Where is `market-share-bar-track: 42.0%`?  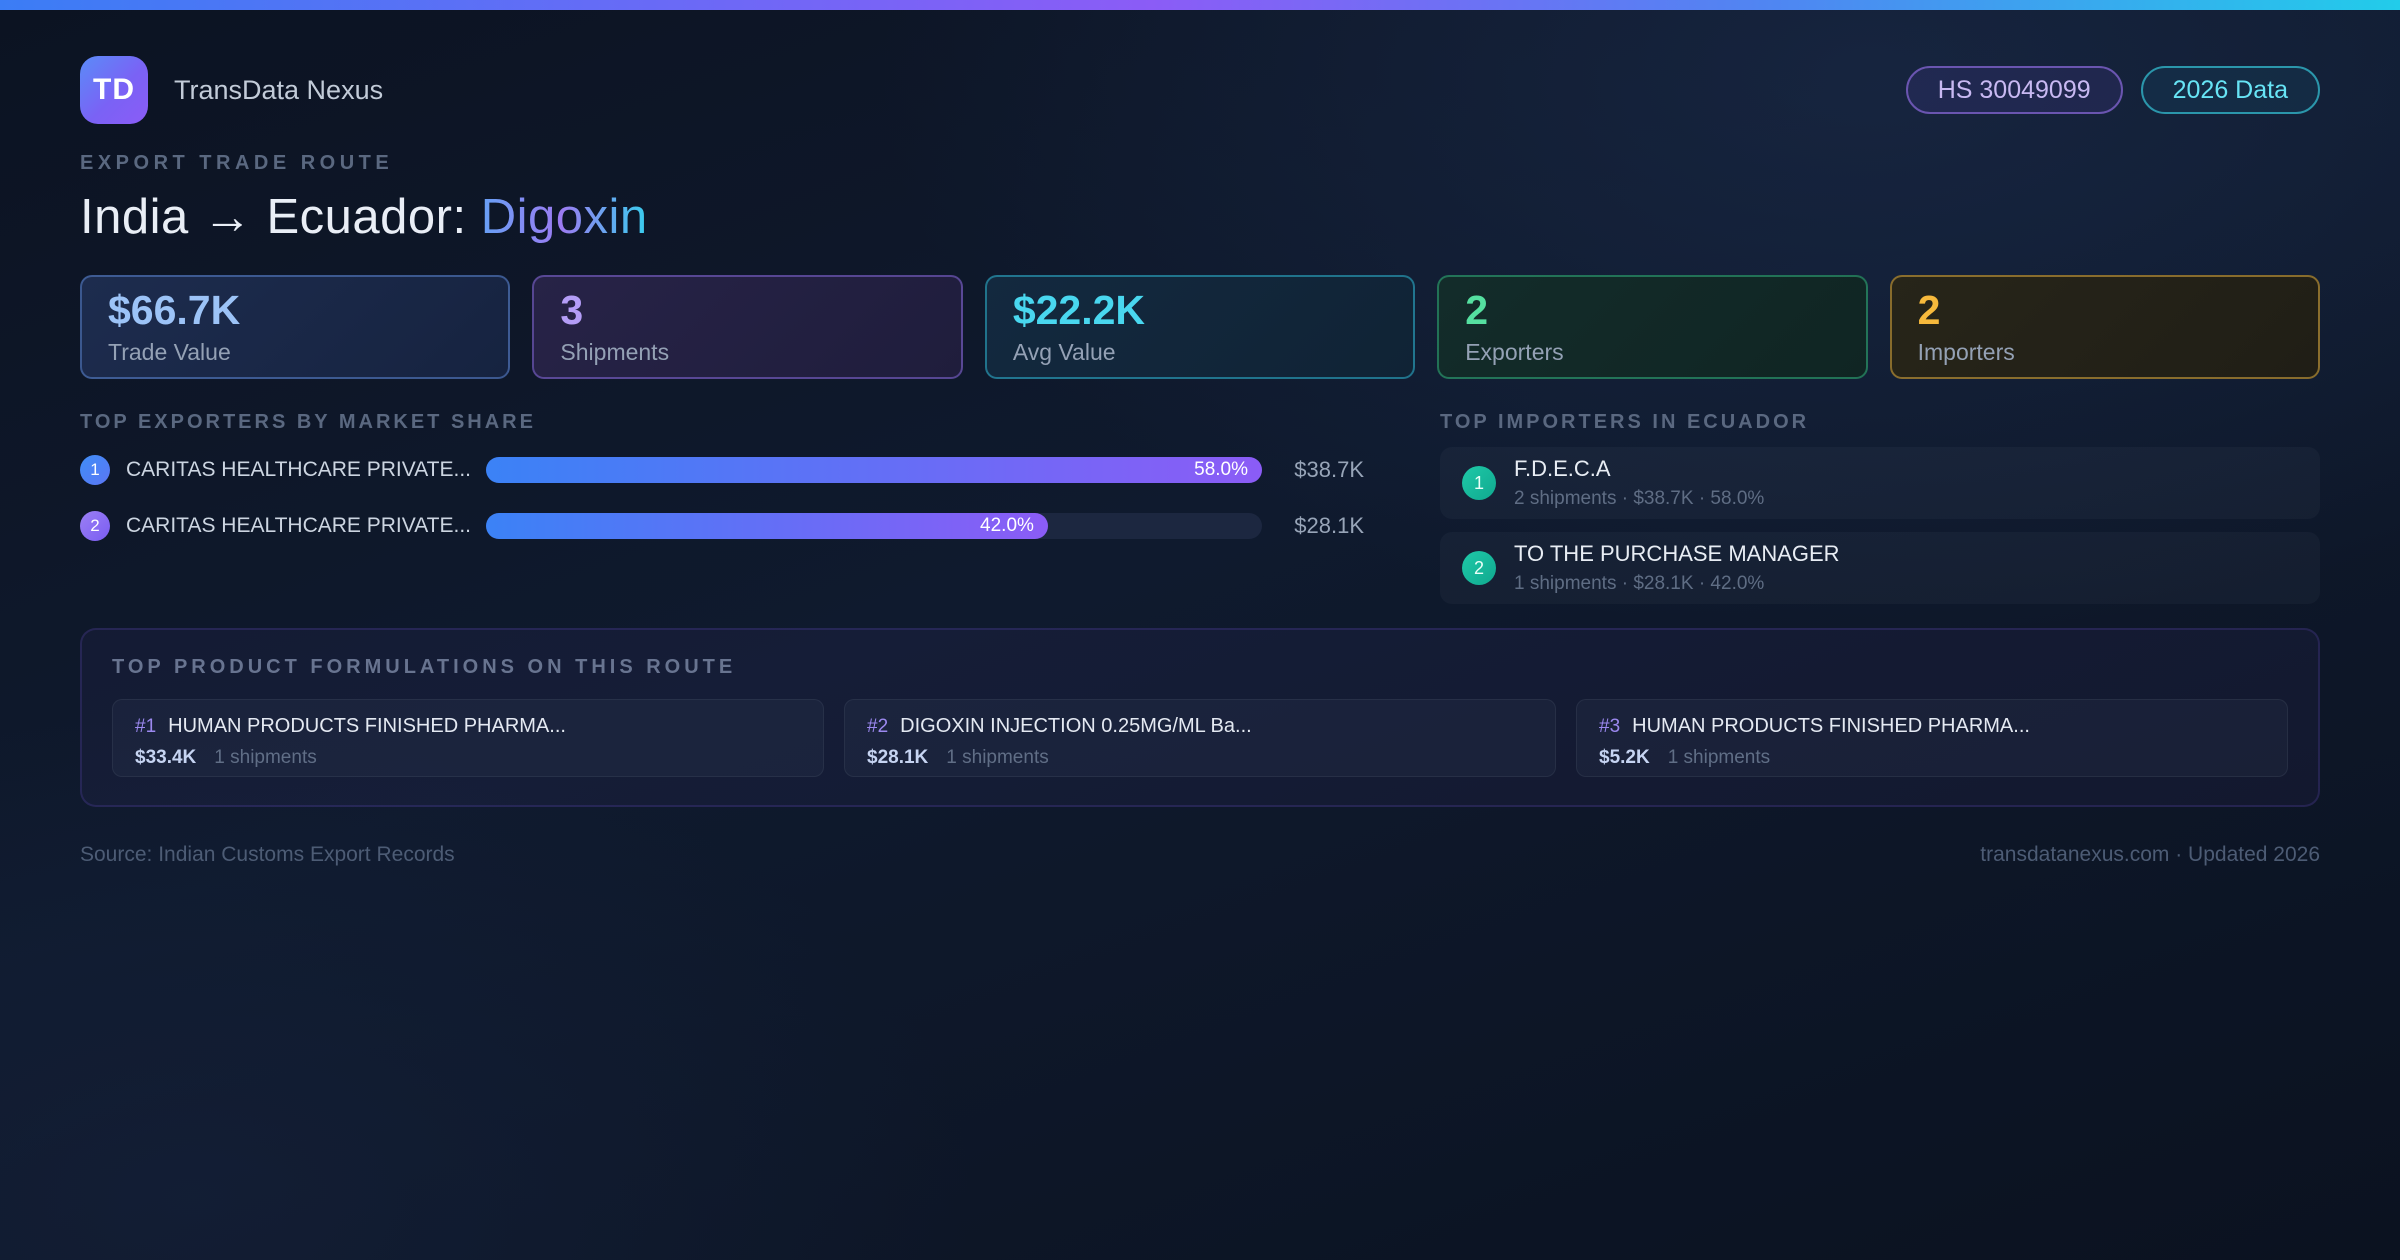 market-share-bar-track: 42.0% is located at coordinates (874, 526).